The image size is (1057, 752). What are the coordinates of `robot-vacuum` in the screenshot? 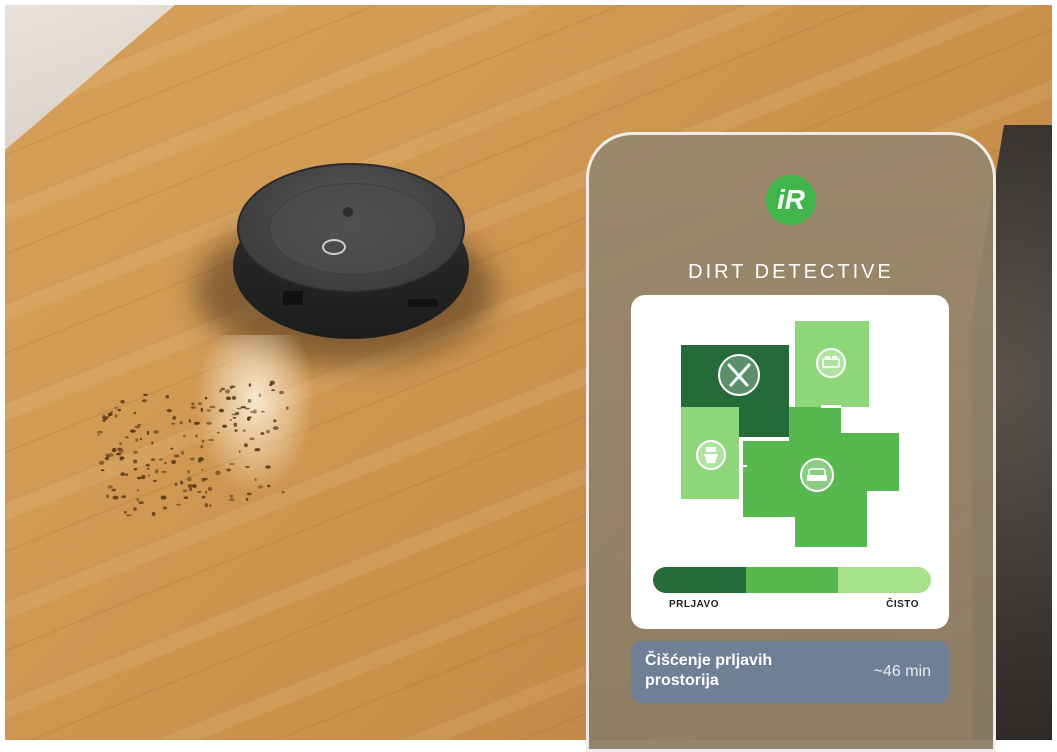 It's located at (351, 251).